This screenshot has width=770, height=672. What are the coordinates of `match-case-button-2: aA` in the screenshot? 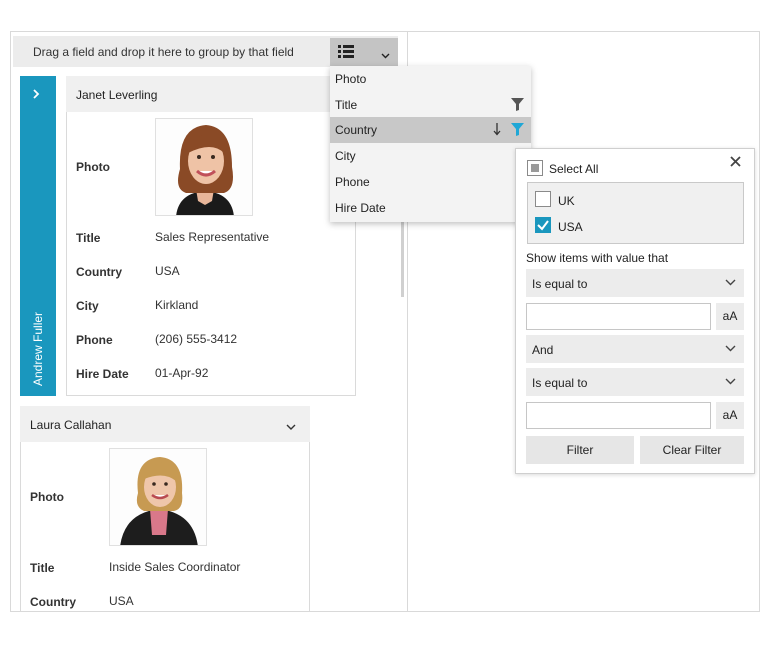 It's located at (730, 415).